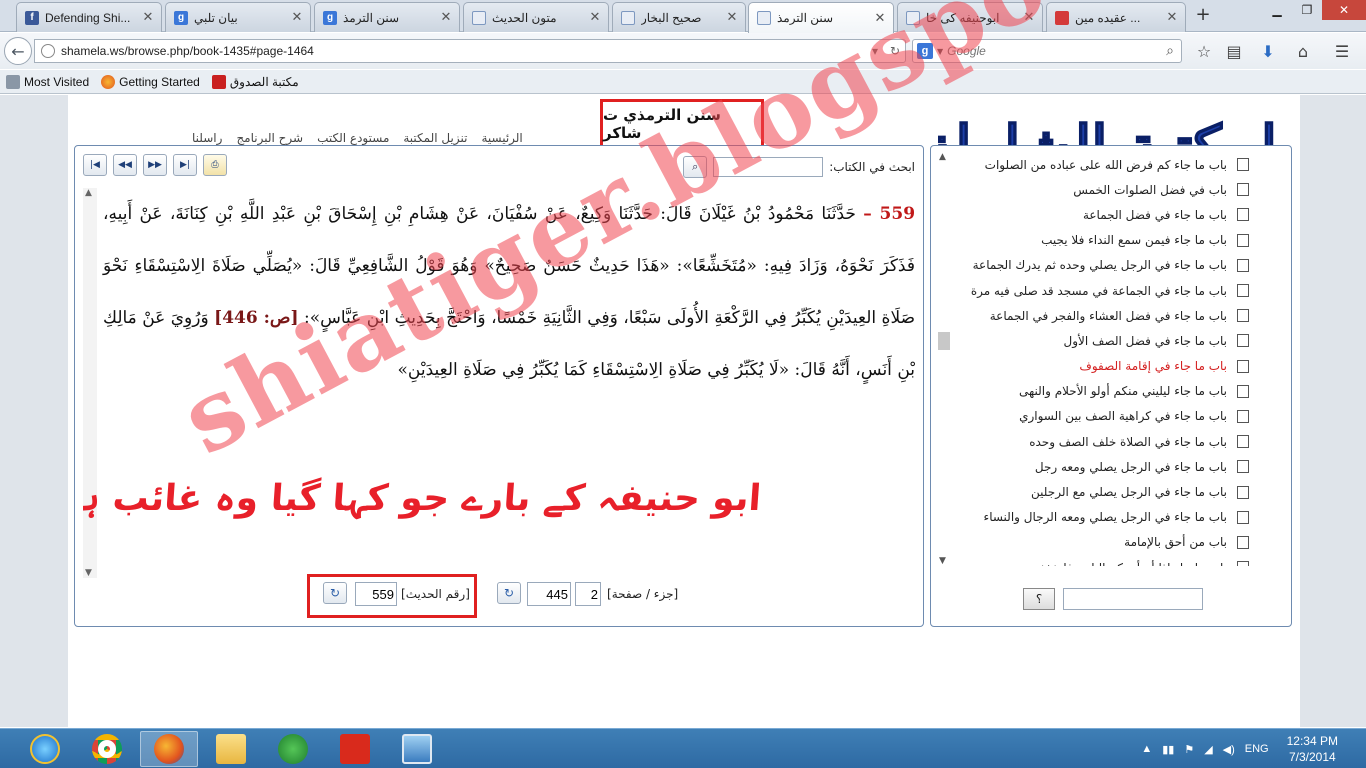  Describe the element at coordinates (1096, 560) in the screenshot. I see `toc-item: باب ما جاء إذا أم أحدكم الناس فليخفف` at that location.